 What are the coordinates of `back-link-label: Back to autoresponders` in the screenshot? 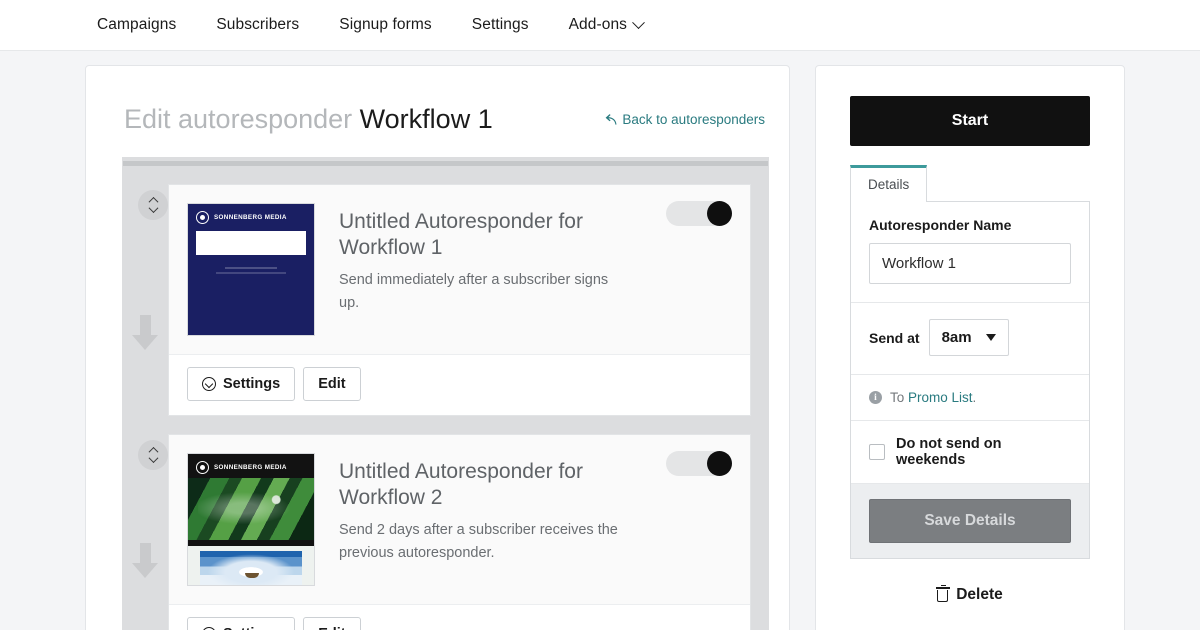 It's located at (693, 119).